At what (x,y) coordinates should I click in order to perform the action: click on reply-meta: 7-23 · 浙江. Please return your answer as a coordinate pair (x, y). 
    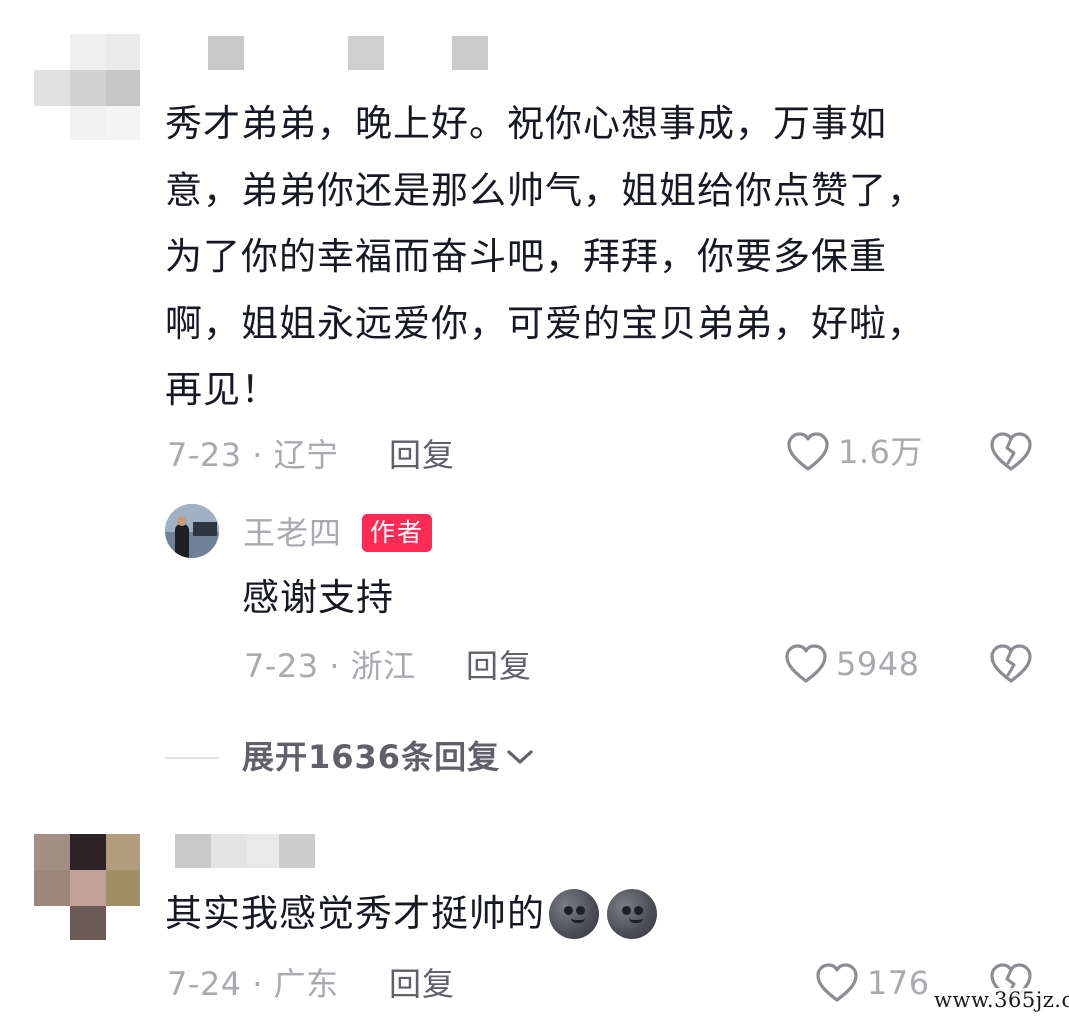
    Looking at the image, I should click on (330, 666).